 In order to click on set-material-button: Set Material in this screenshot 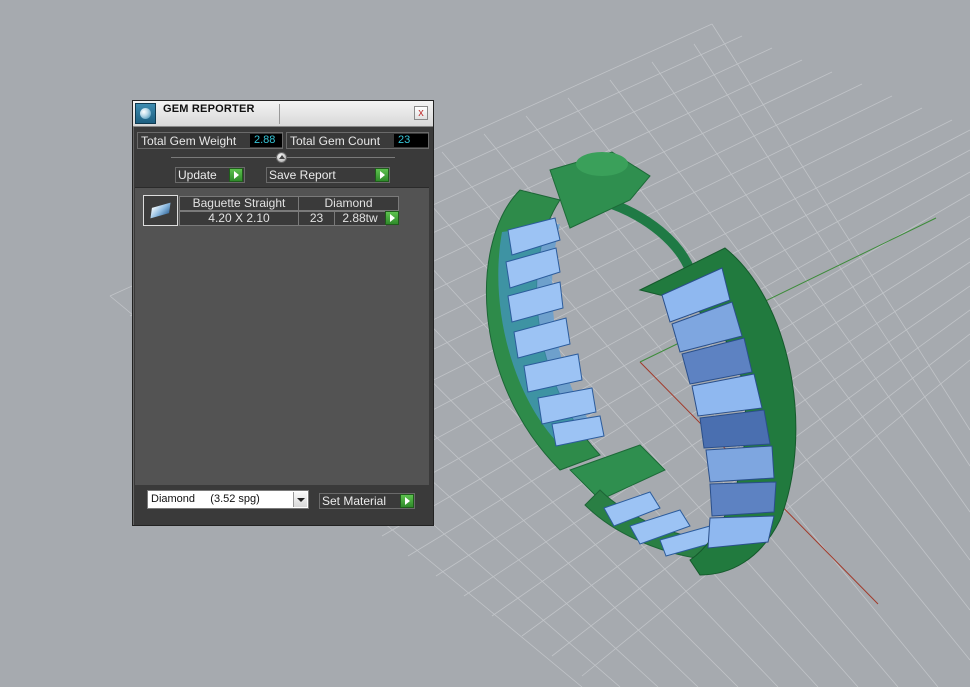, I will do `click(367, 501)`.